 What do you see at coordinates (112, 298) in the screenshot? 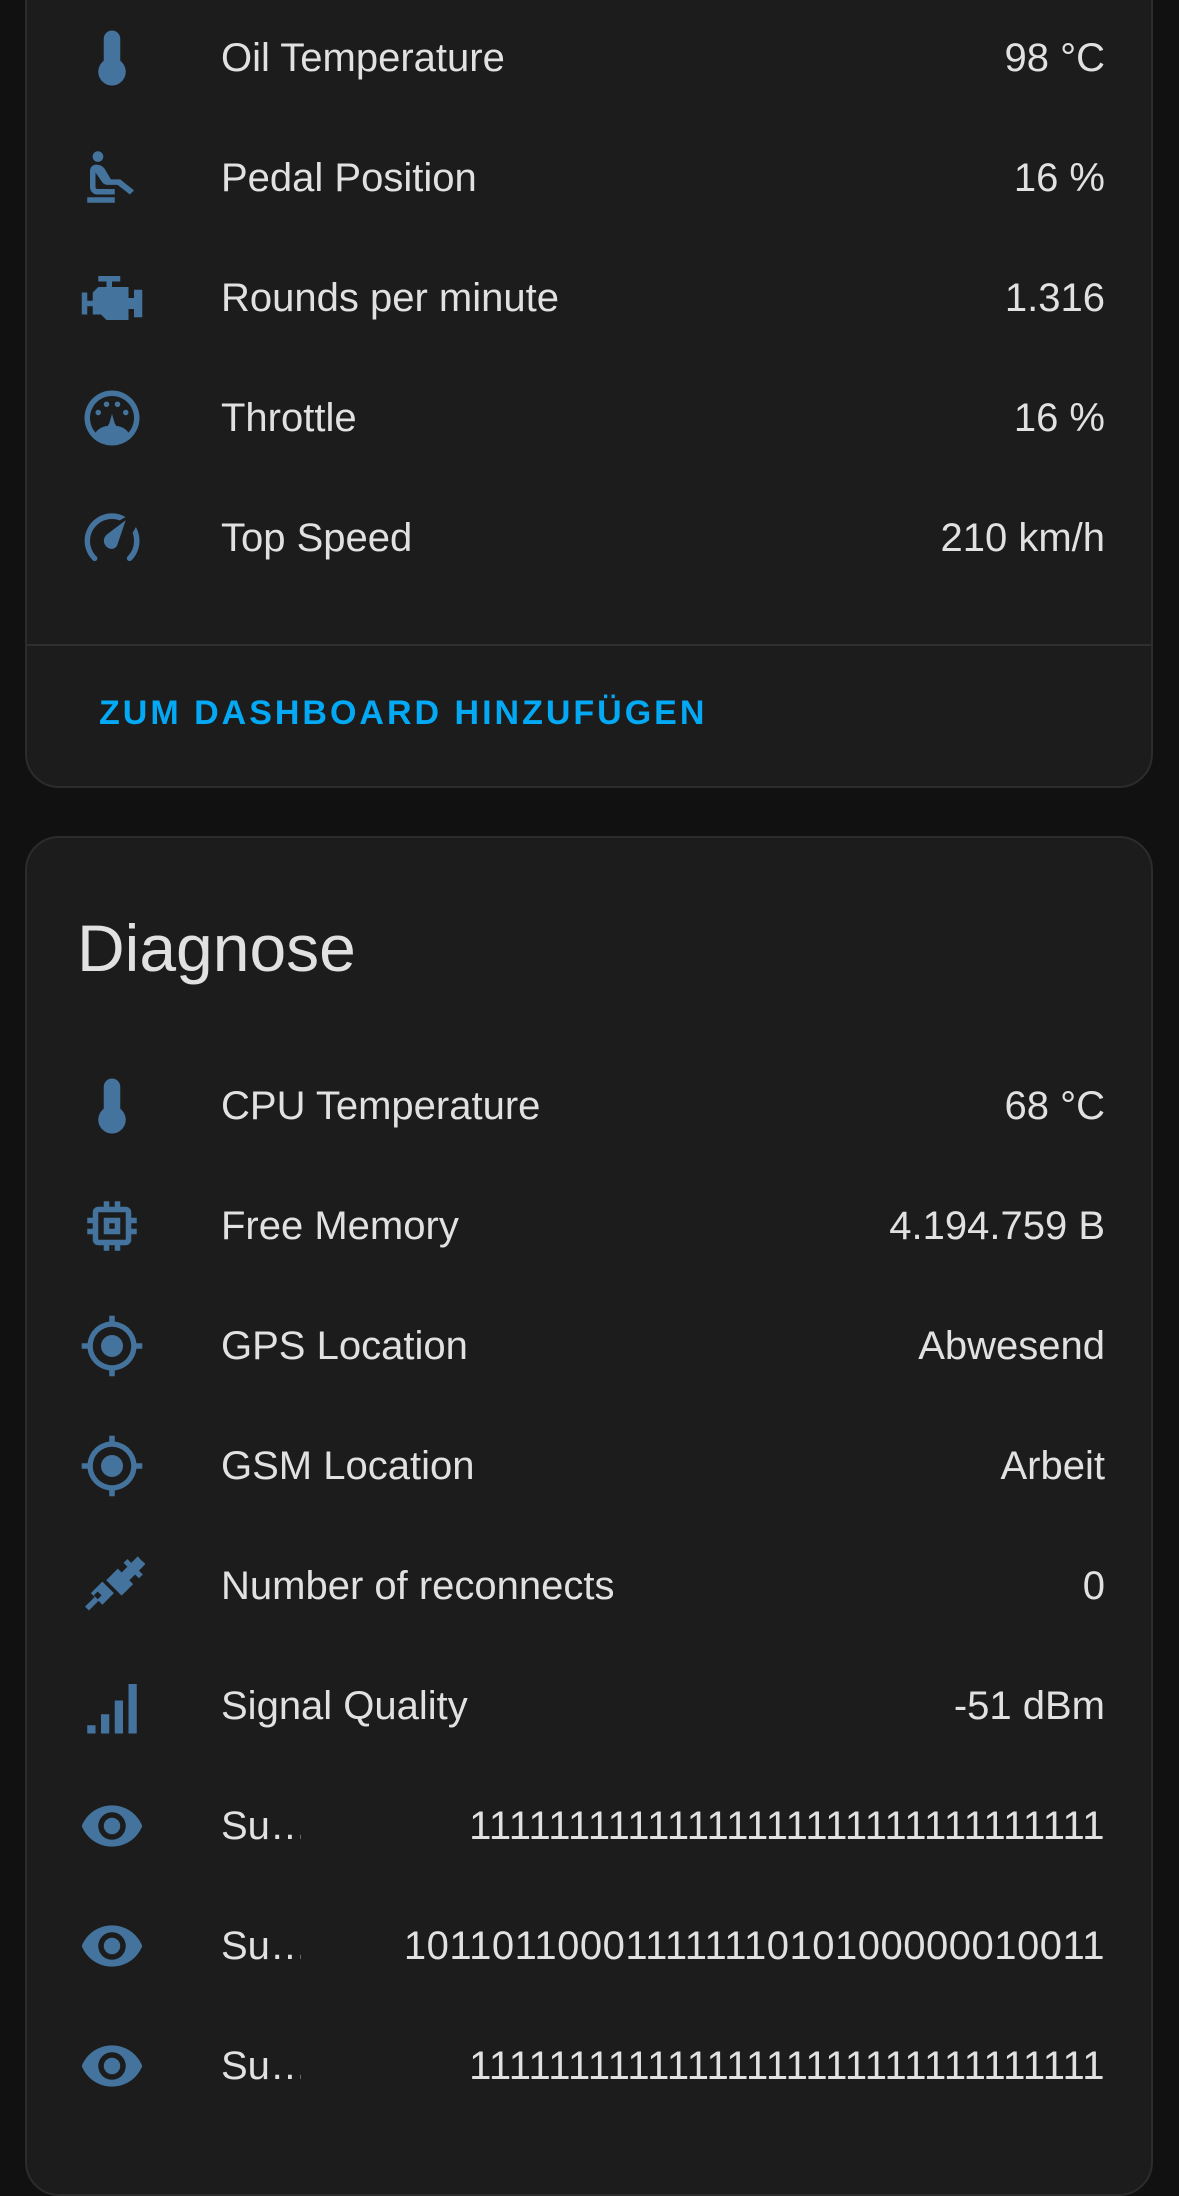
I see `engine-icon` at bounding box center [112, 298].